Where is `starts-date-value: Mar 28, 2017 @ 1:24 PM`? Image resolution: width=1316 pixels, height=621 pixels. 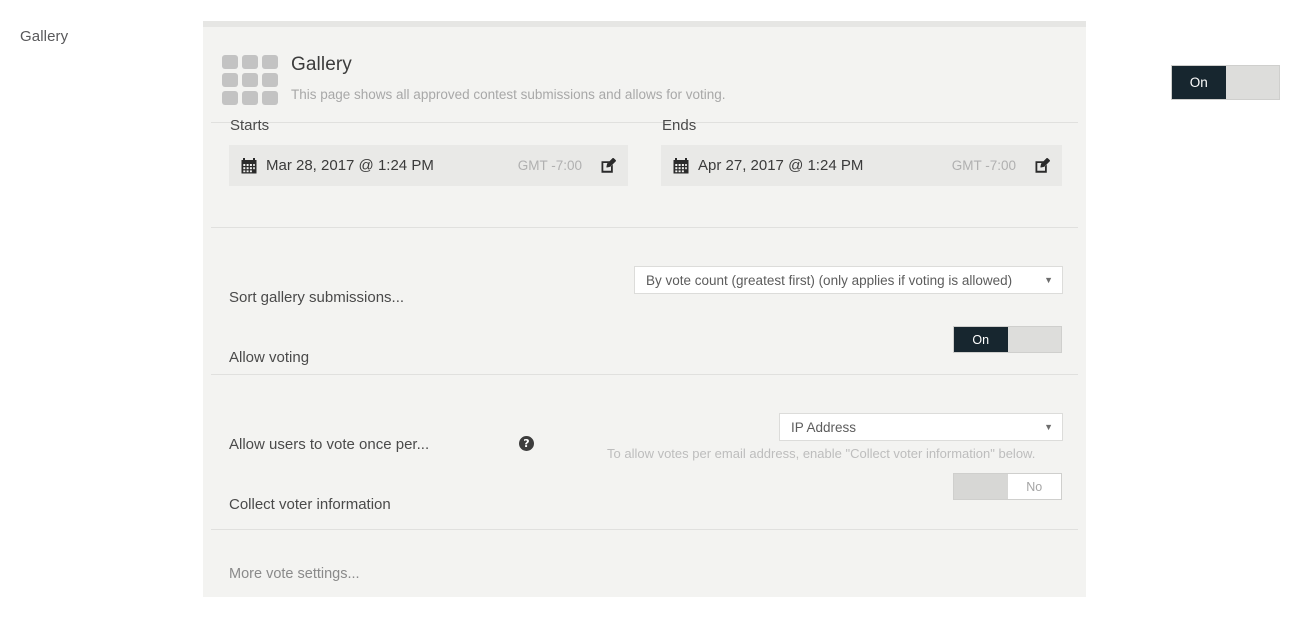
starts-date-value: Mar 28, 2017 @ 1:24 PM is located at coordinates (350, 165).